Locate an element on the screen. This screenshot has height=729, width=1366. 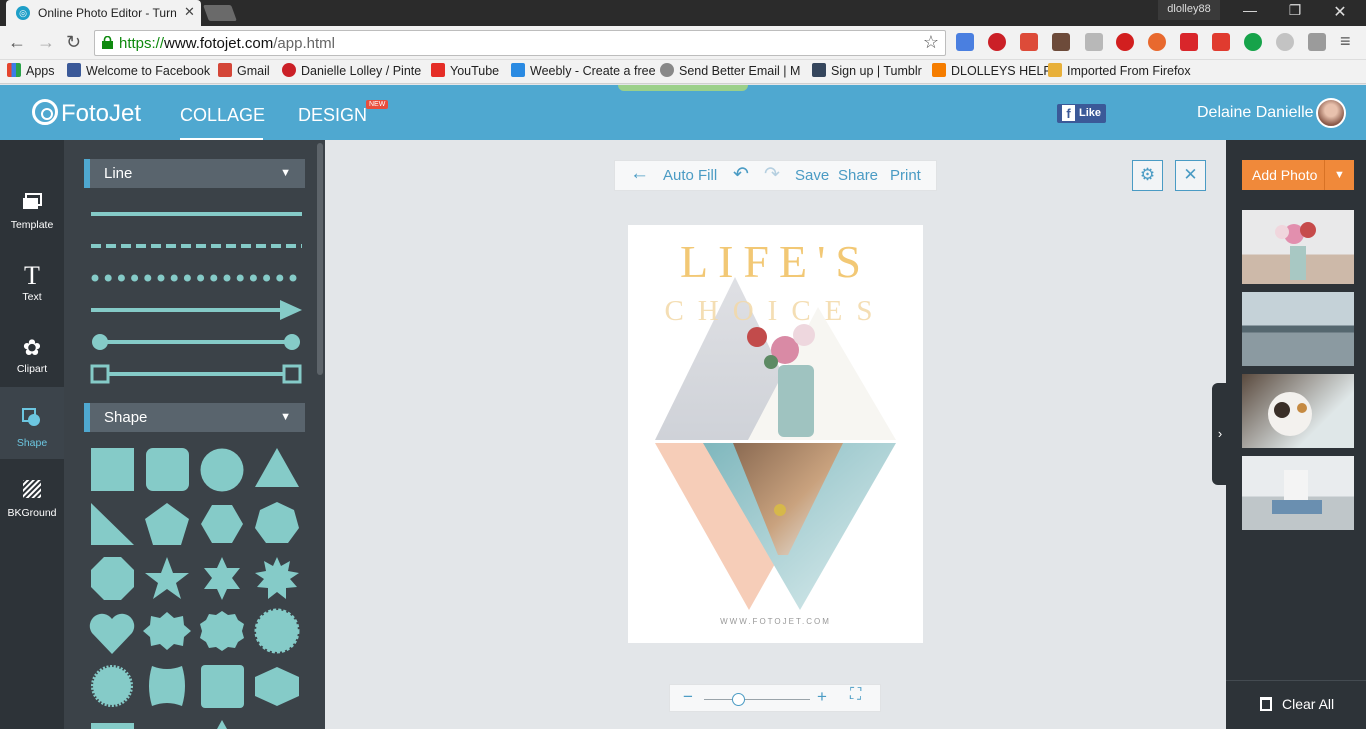
save-button: Save is located at coordinates (812, 175).